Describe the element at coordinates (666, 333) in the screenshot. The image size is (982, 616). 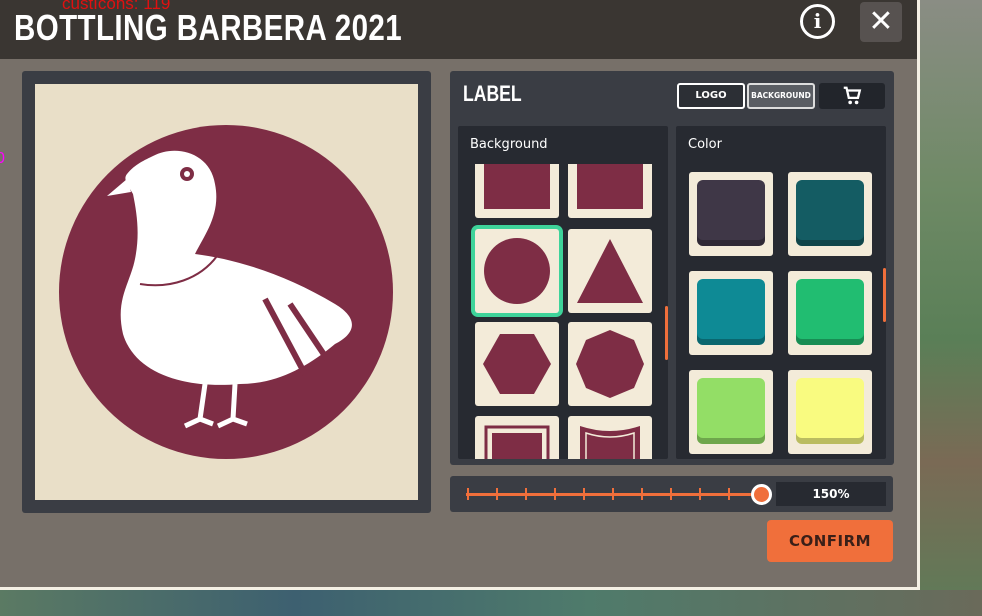
I see `background-scrollbar` at that location.